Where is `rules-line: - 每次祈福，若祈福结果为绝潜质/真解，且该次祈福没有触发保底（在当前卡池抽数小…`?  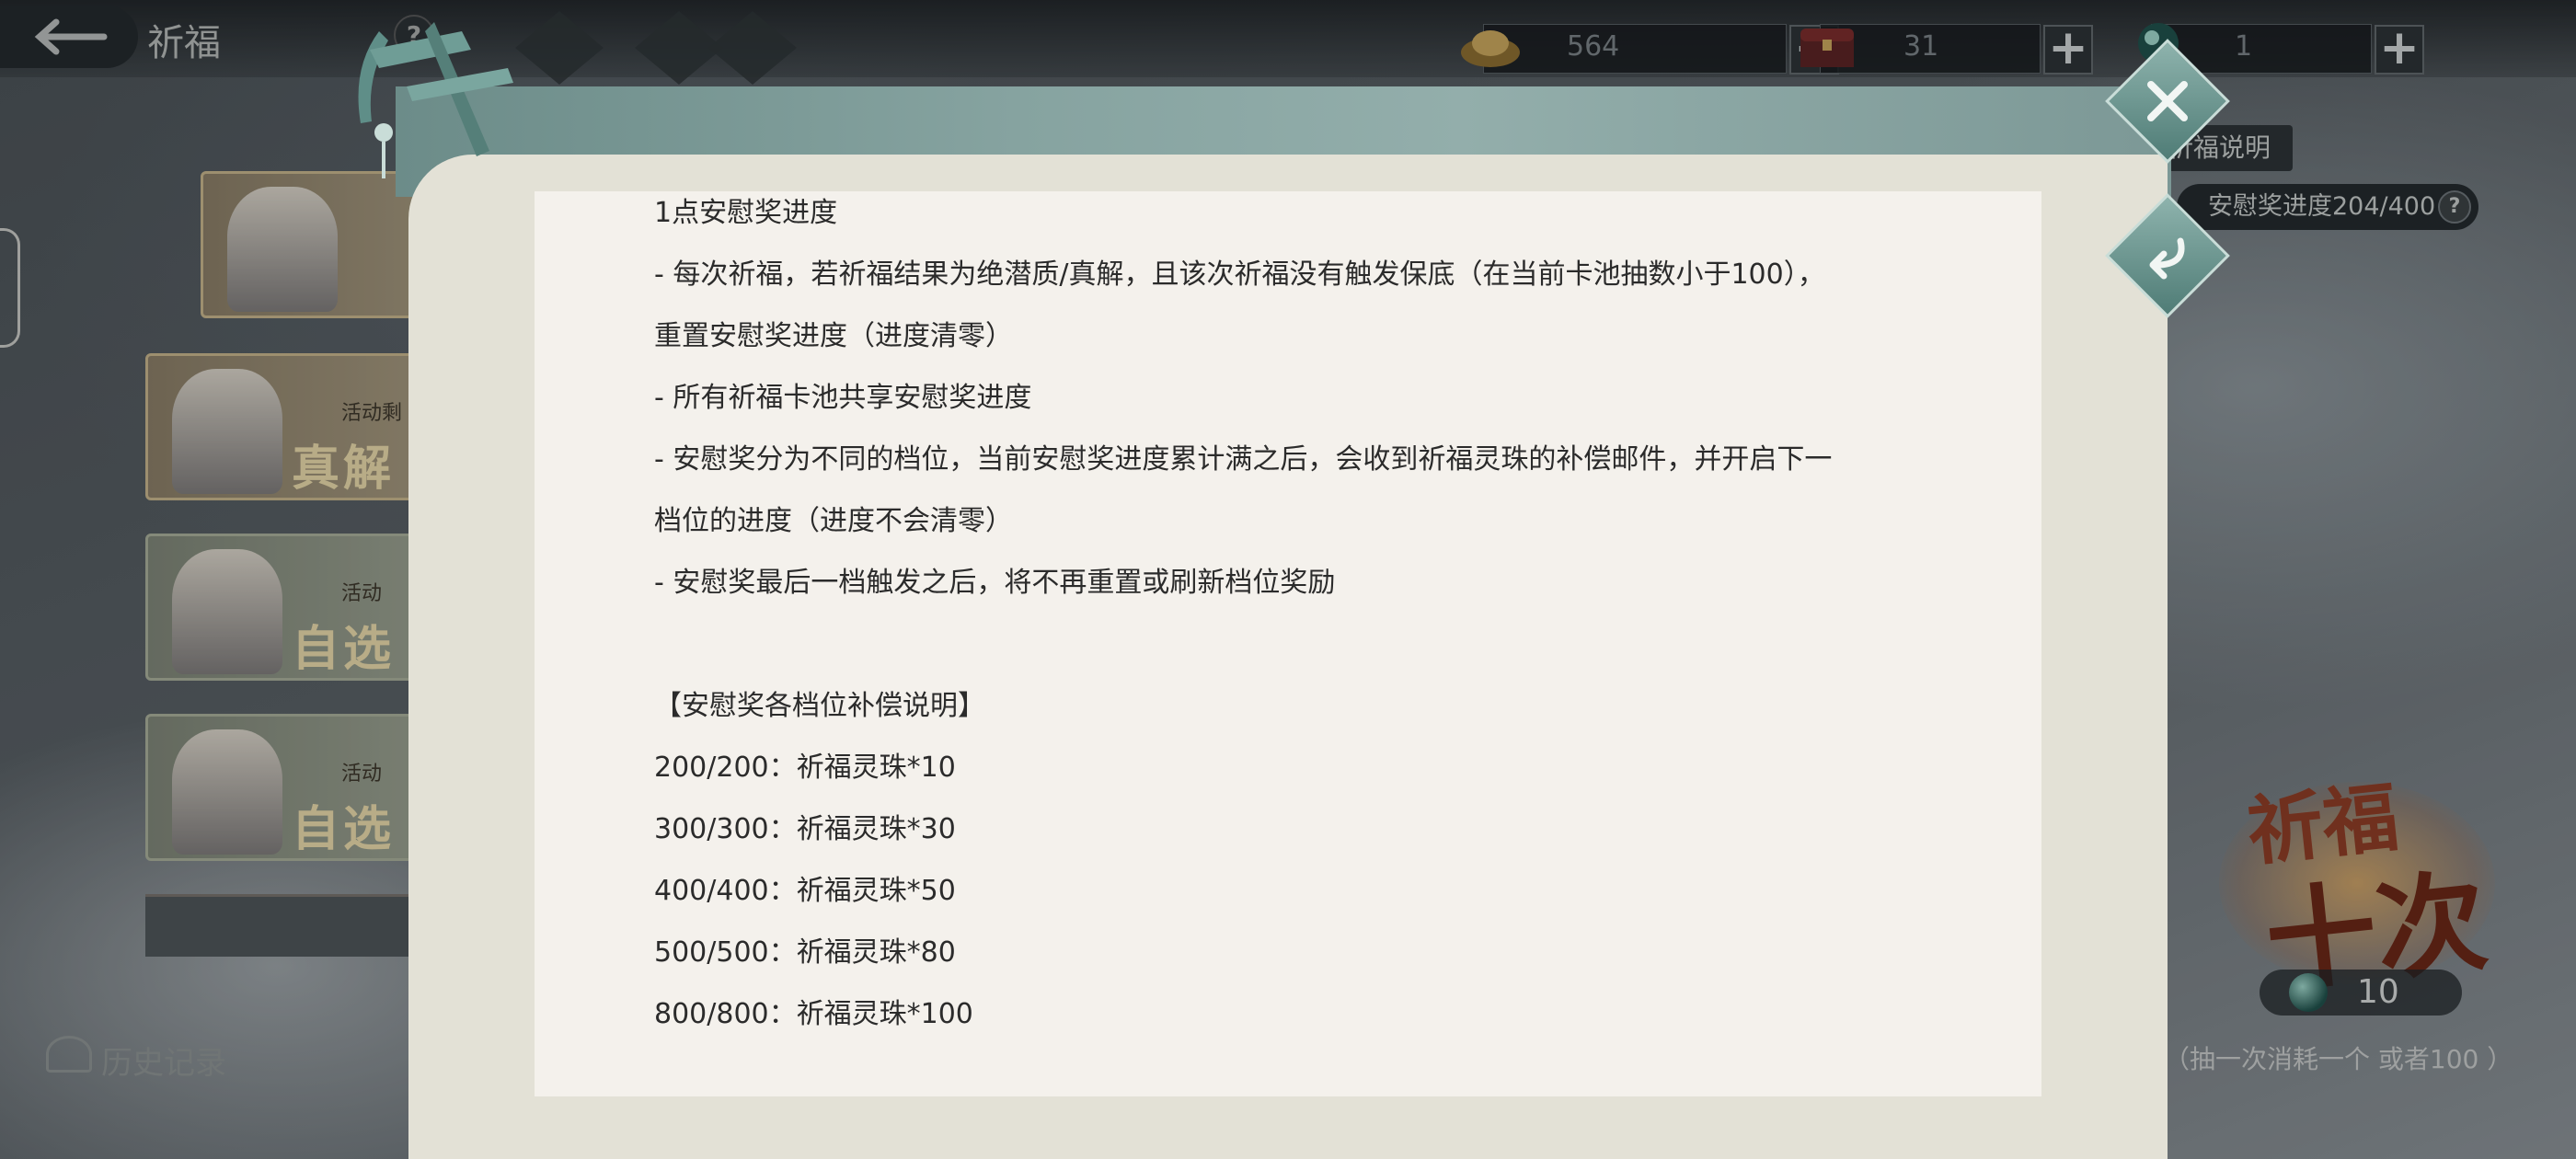 rules-line: - 每次祈福，若祈福结果为绝潜质/真解，且该次祈福没有触发保底（在当前卡池抽数小… is located at coordinates (1239, 274).